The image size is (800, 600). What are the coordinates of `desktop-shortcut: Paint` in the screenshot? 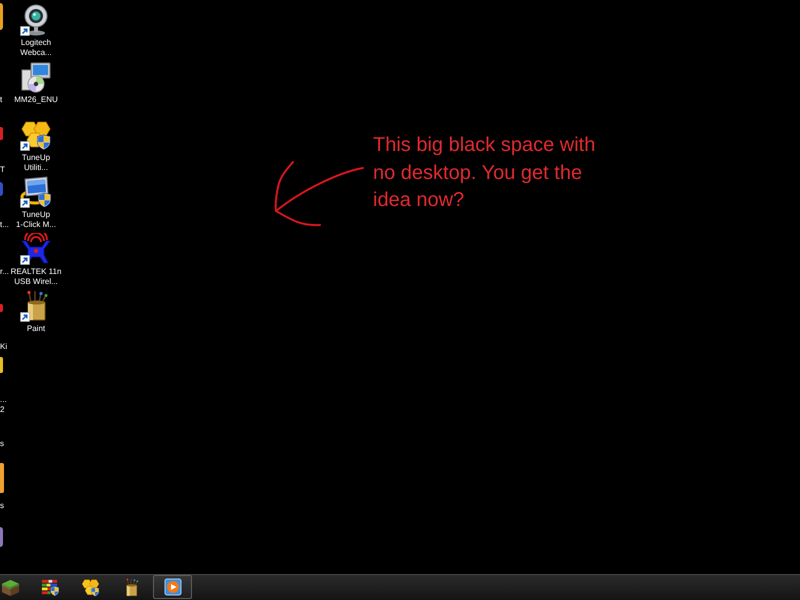 It's located at (36, 310).